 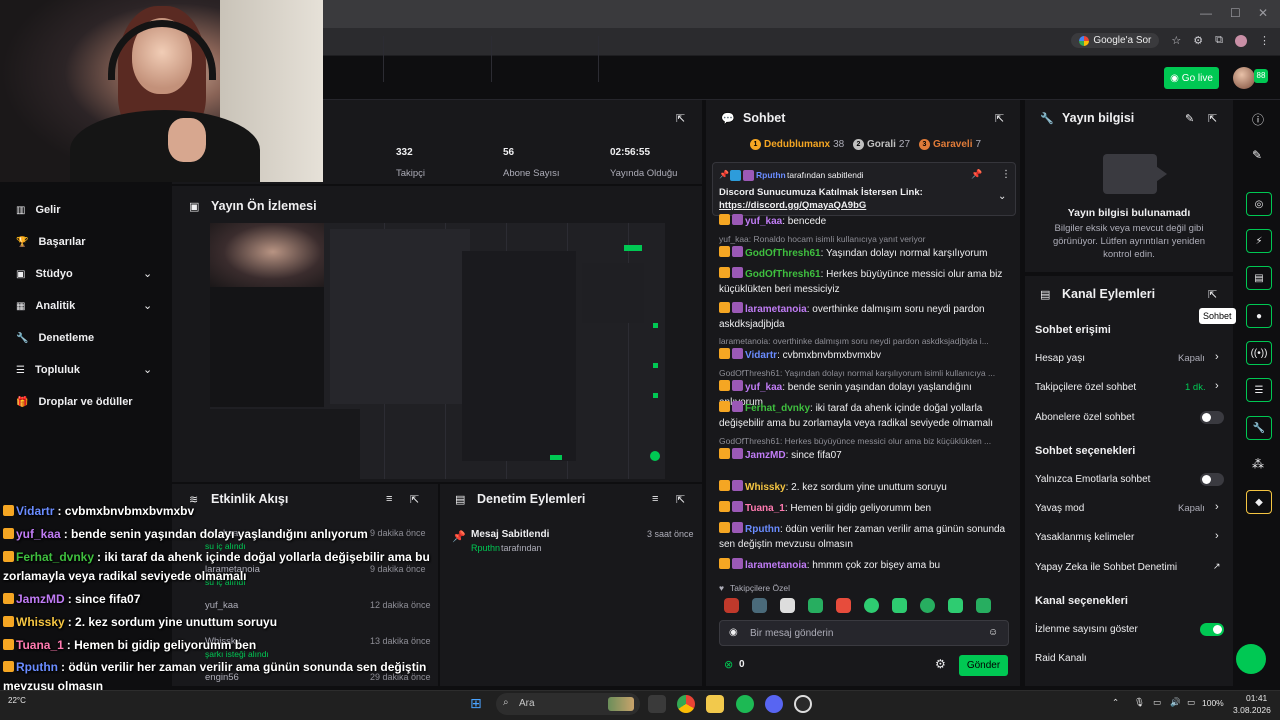 I want to click on sidebar-item-5: ☰ Topluluk, so click(x=48, y=370).